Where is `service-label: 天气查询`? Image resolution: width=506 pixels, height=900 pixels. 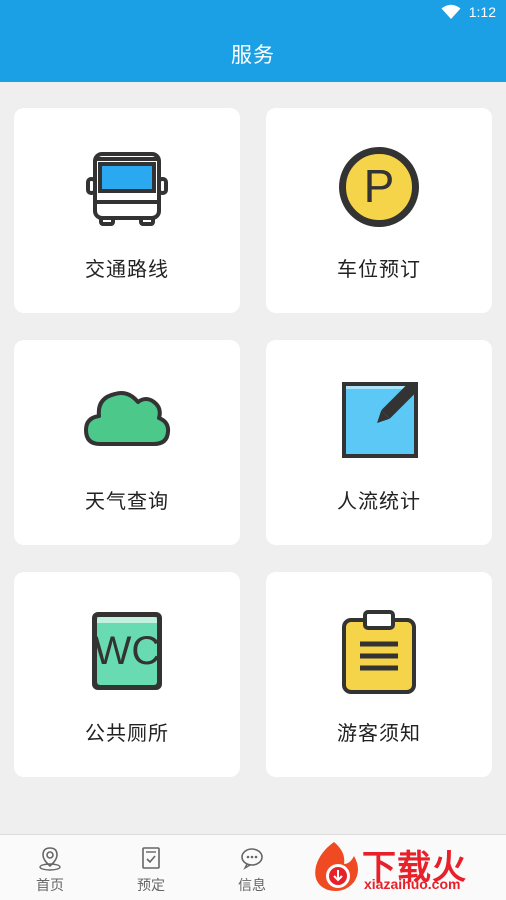 service-label: 天气查询 is located at coordinates (127, 501).